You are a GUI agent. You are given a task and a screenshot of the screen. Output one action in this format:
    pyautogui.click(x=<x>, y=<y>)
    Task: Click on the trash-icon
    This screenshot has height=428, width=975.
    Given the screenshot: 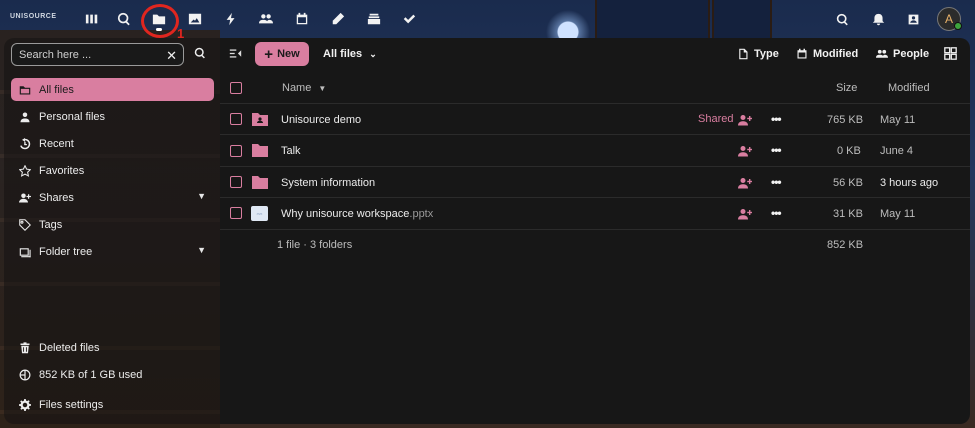 What is the action you would take?
    pyautogui.click(x=25, y=348)
    